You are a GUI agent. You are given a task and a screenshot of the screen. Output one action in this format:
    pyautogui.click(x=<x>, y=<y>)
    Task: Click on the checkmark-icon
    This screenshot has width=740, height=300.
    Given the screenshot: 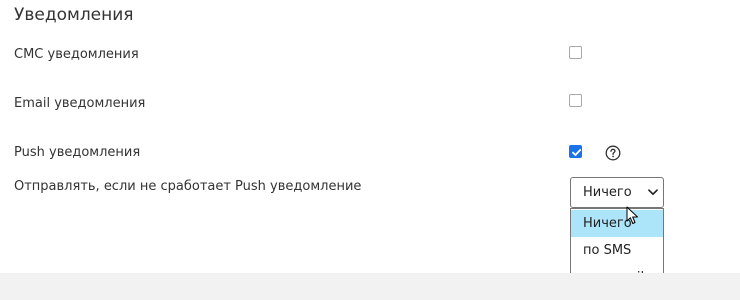 What is the action you would take?
    pyautogui.click(x=577, y=152)
    